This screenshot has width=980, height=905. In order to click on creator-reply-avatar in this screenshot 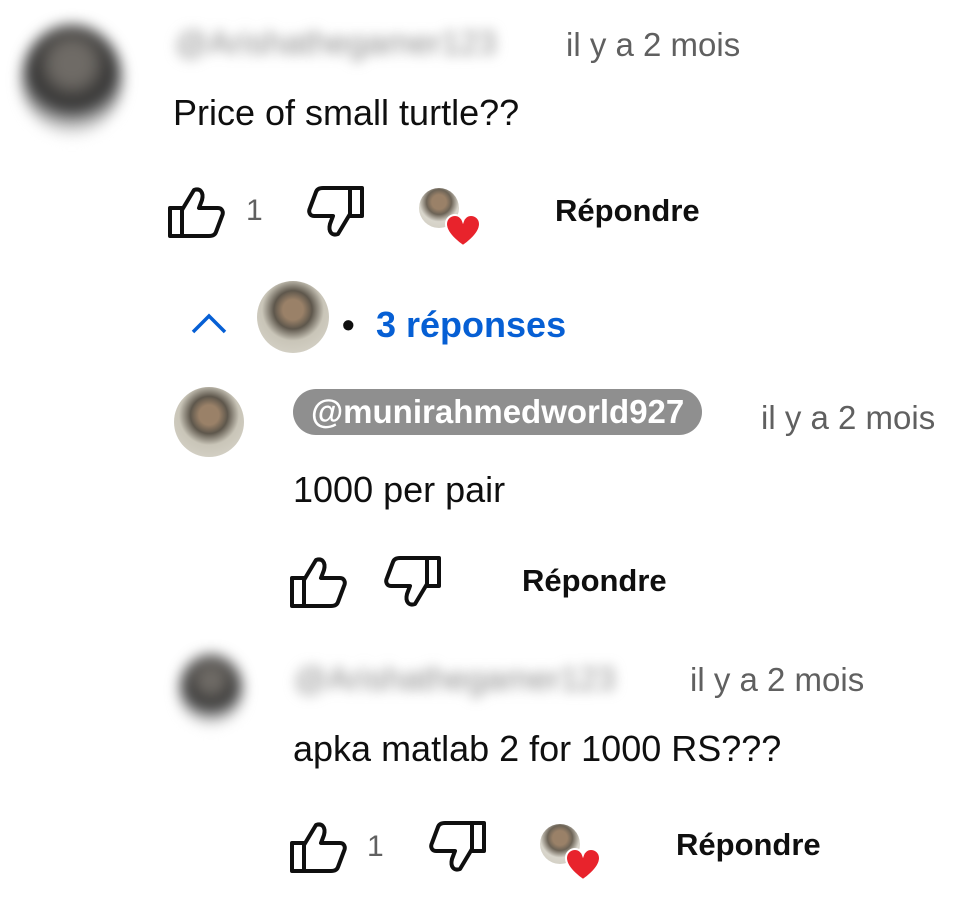, I will do `click(293, 317)`.